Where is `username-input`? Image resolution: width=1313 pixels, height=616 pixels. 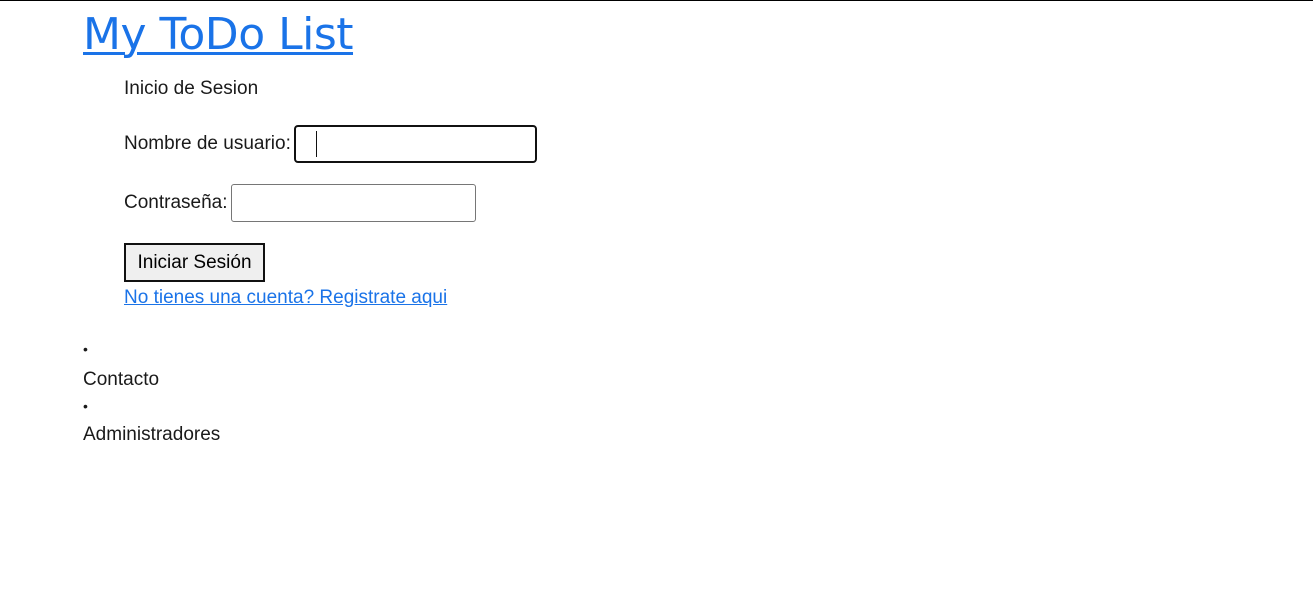
username-input is located at coordinates (415, 144).